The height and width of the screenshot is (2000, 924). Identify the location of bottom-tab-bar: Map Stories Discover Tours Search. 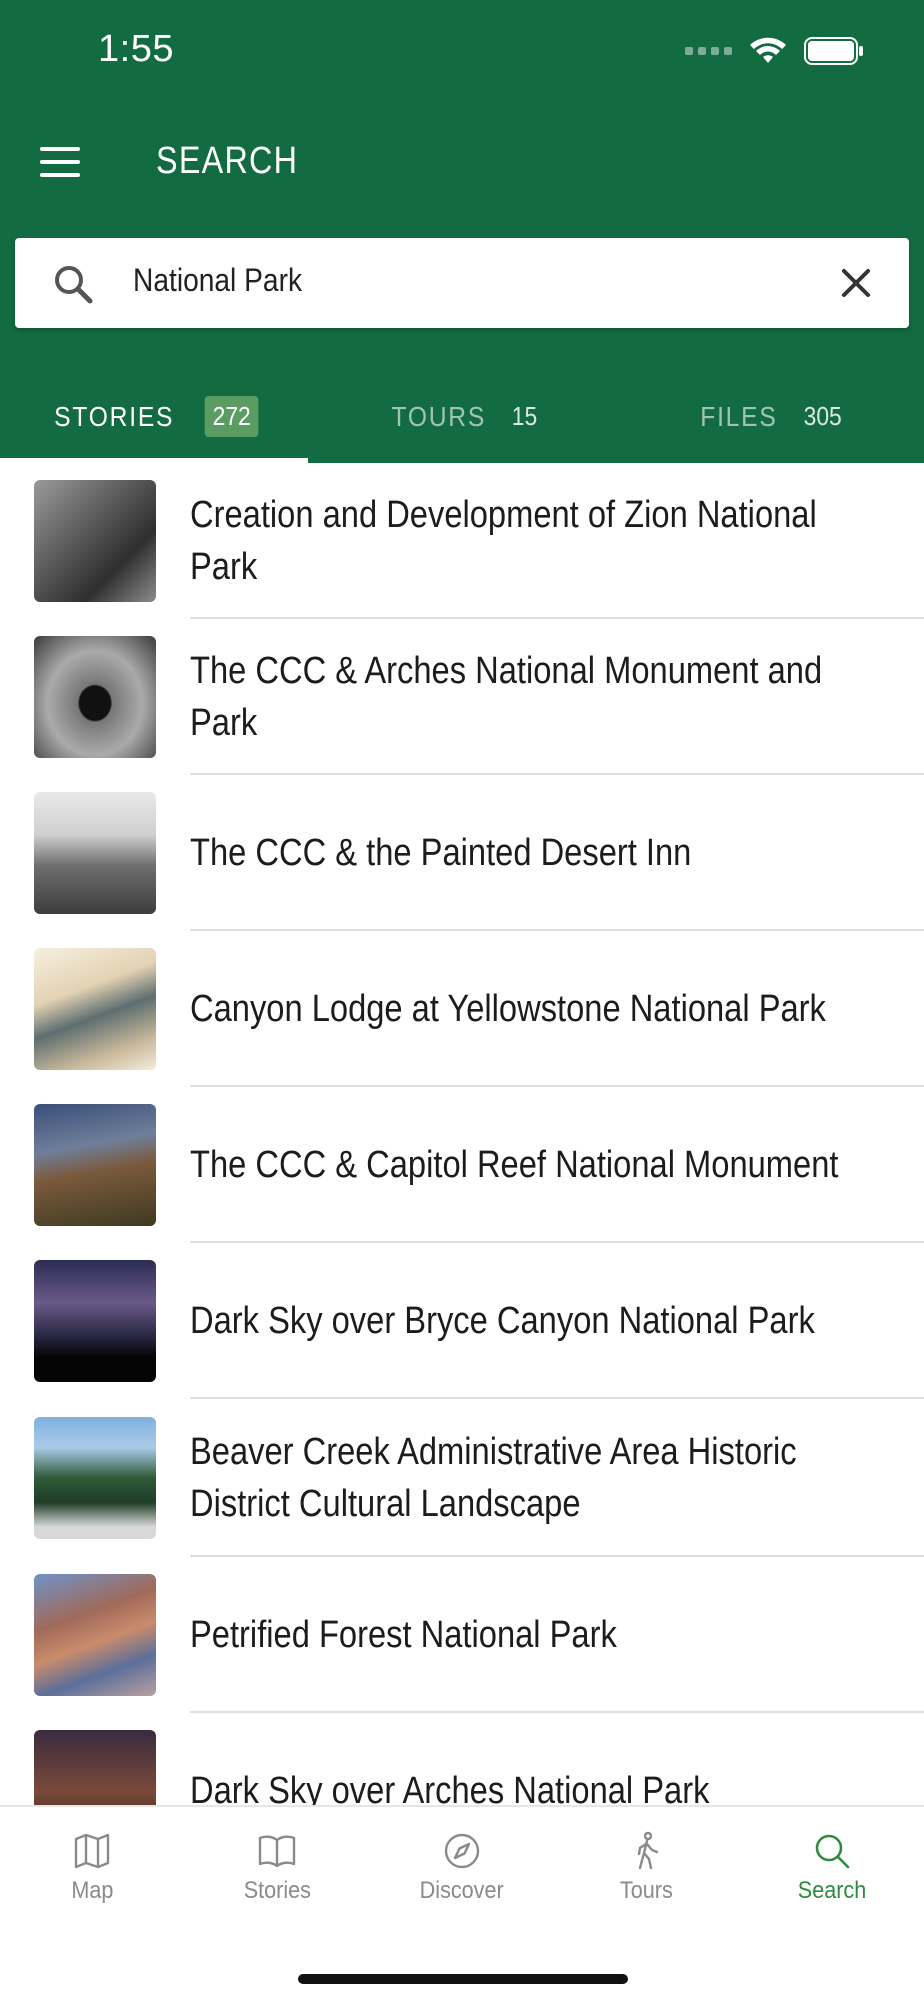
(462, 1902).